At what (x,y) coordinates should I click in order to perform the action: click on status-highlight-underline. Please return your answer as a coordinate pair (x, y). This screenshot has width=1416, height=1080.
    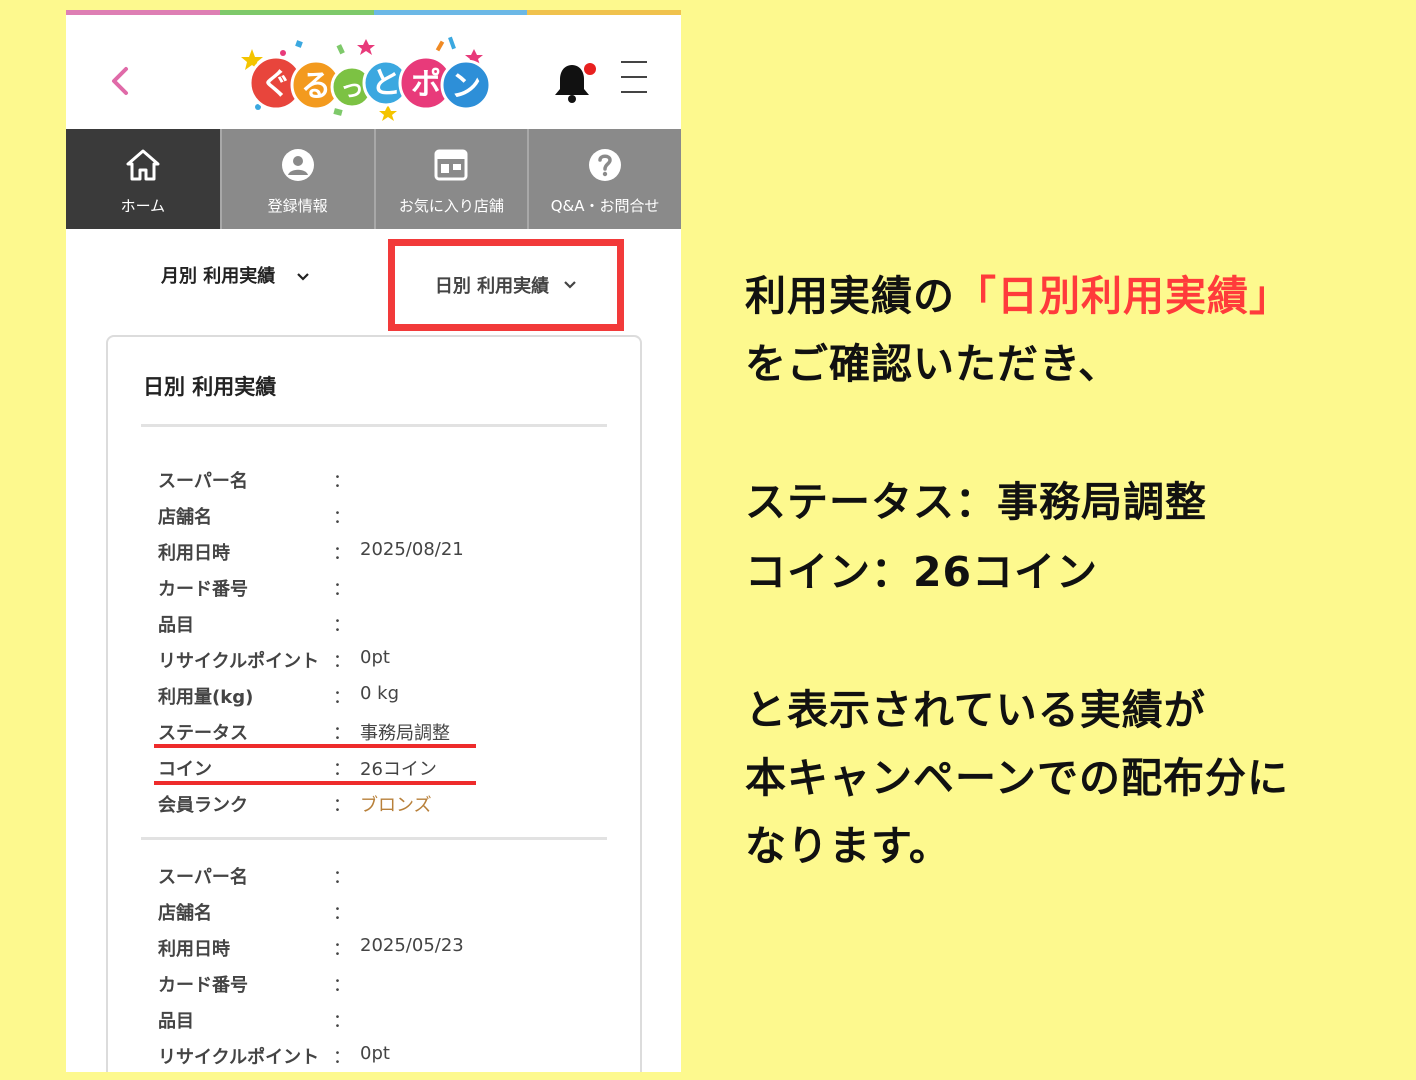
    Looking at the image, I should click on (315, 746).